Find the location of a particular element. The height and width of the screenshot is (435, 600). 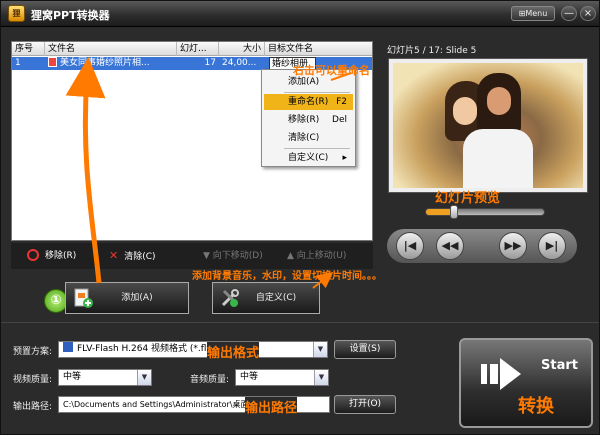

preview-slider is located at coordinates (485, 212).